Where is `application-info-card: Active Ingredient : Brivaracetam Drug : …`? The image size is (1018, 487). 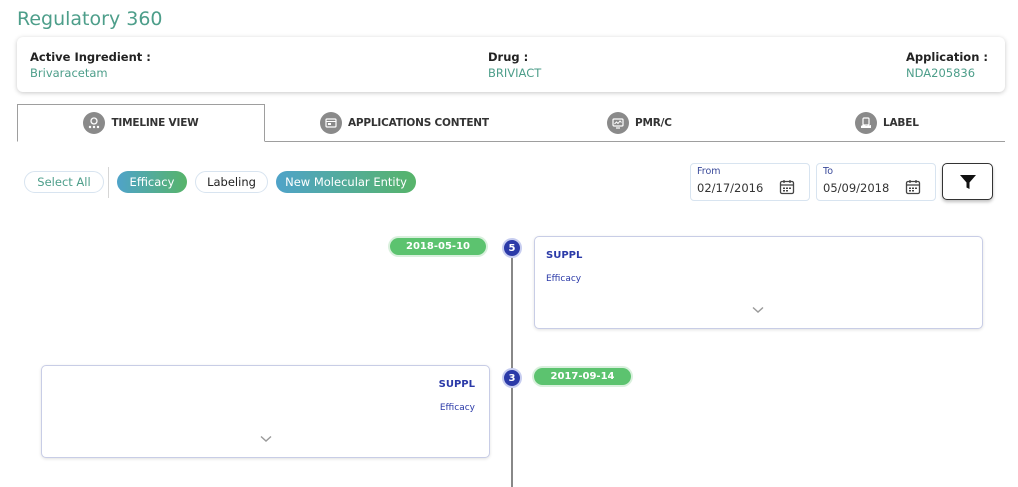 application-info-card: Active Ingredient : Brivaracetam Drug : … is located at coordinates (511, 64).